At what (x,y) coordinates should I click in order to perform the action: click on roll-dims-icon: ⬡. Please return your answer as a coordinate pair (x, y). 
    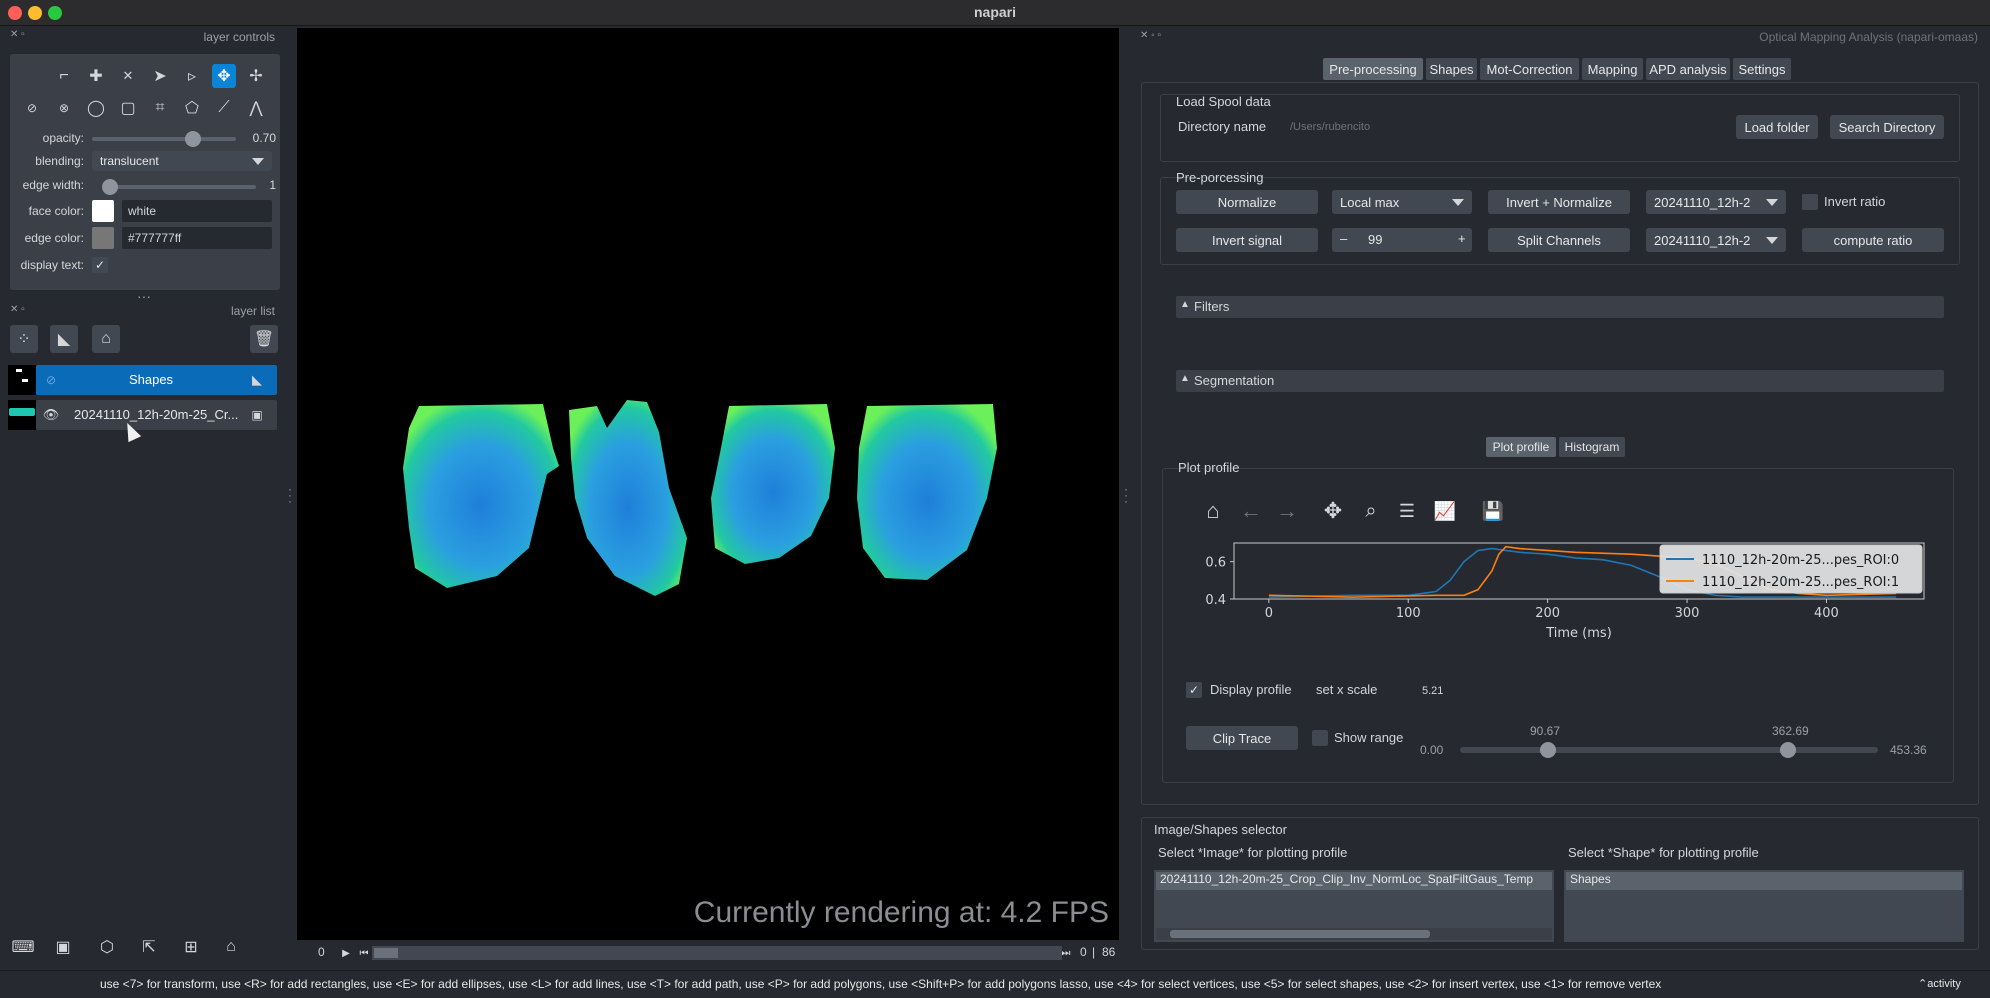
    Looking at the image, I should click on (107, 947).